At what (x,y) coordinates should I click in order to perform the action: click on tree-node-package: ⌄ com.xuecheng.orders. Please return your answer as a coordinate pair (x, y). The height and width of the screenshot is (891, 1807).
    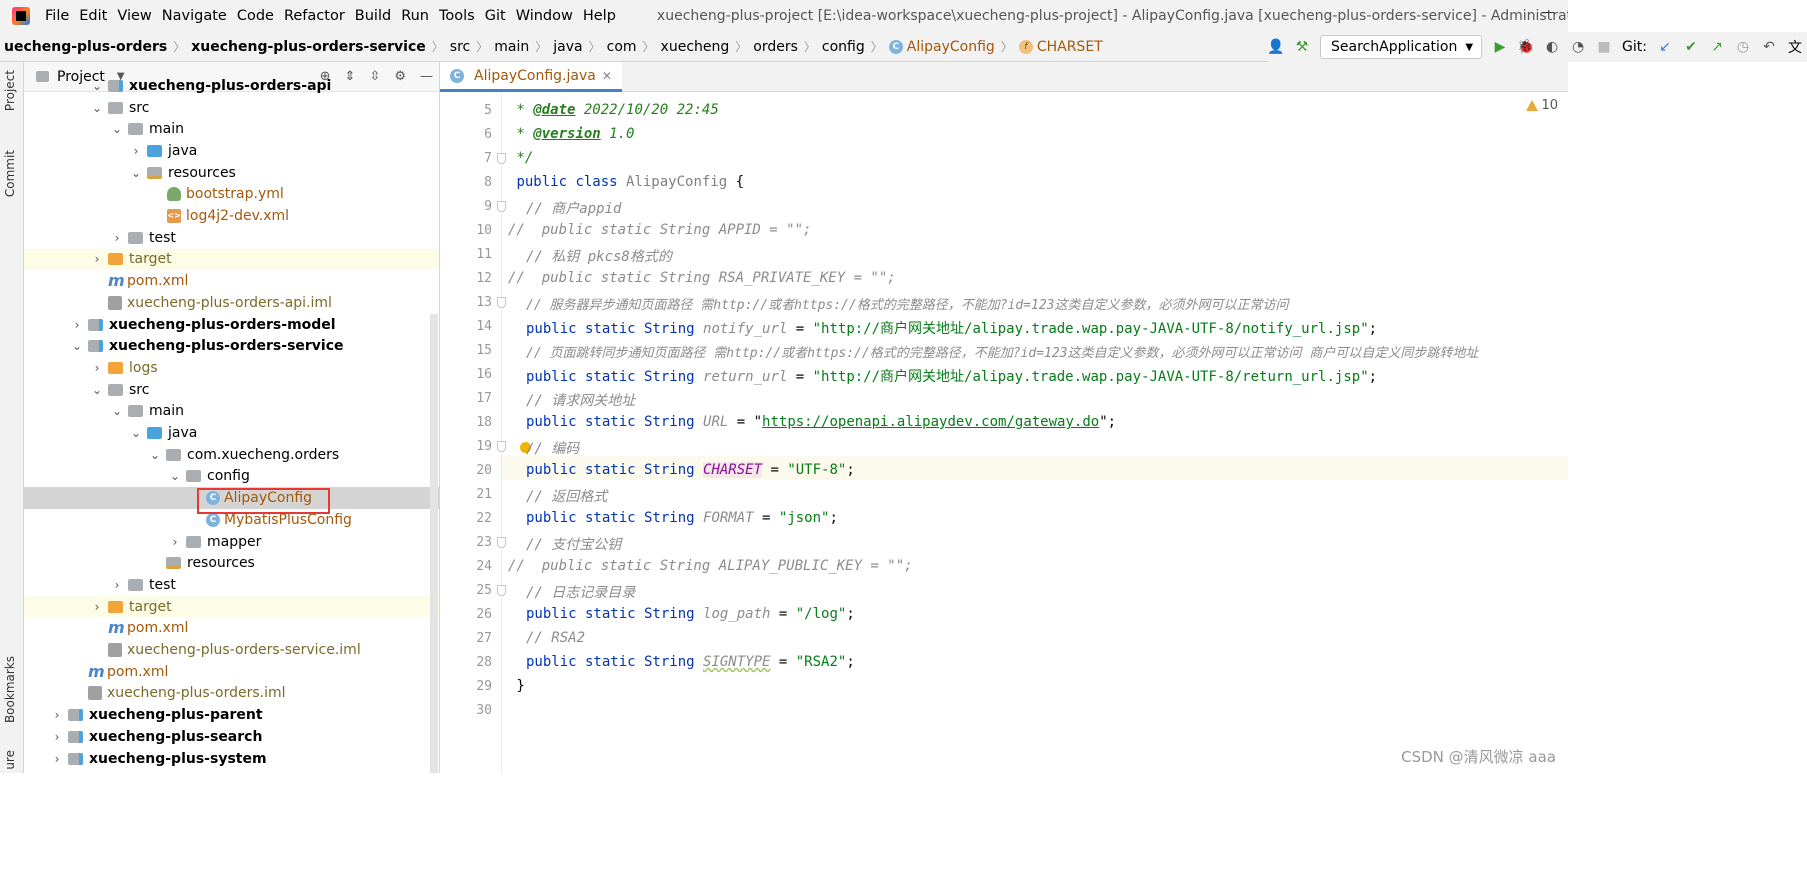
    Looking at the image, I should click on (231, 455).